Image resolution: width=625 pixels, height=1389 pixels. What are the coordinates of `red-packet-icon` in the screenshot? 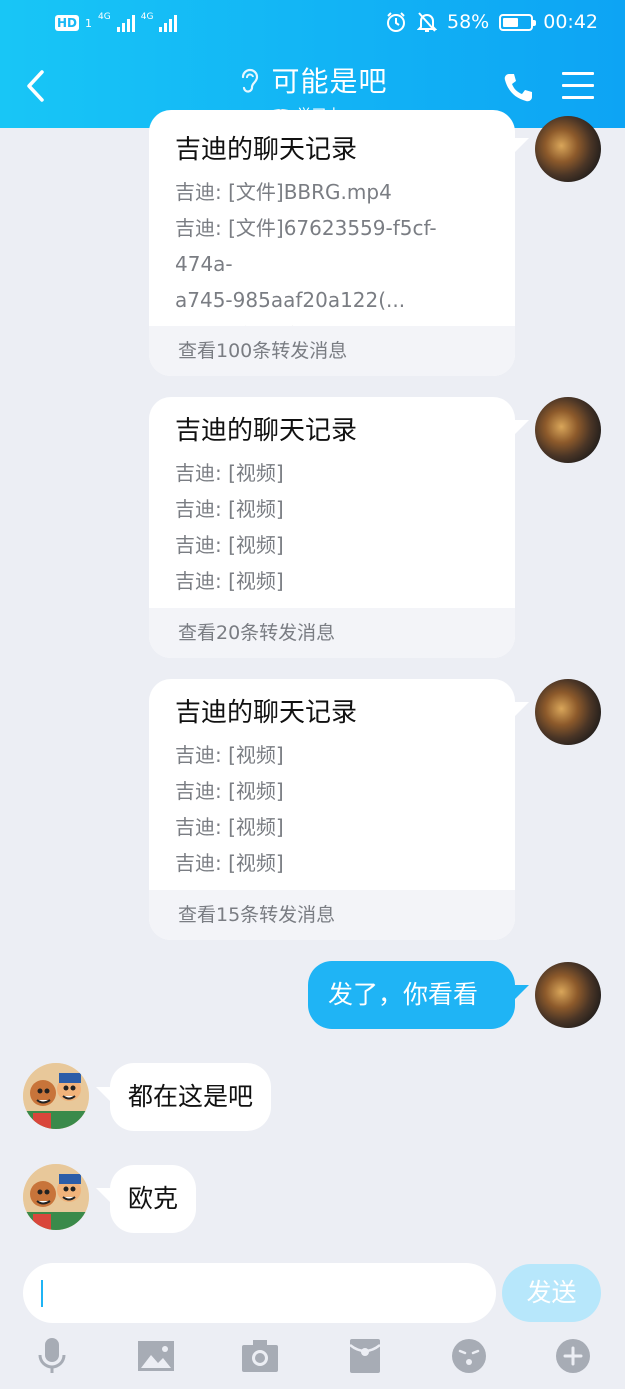 It's located at (365, 1356).